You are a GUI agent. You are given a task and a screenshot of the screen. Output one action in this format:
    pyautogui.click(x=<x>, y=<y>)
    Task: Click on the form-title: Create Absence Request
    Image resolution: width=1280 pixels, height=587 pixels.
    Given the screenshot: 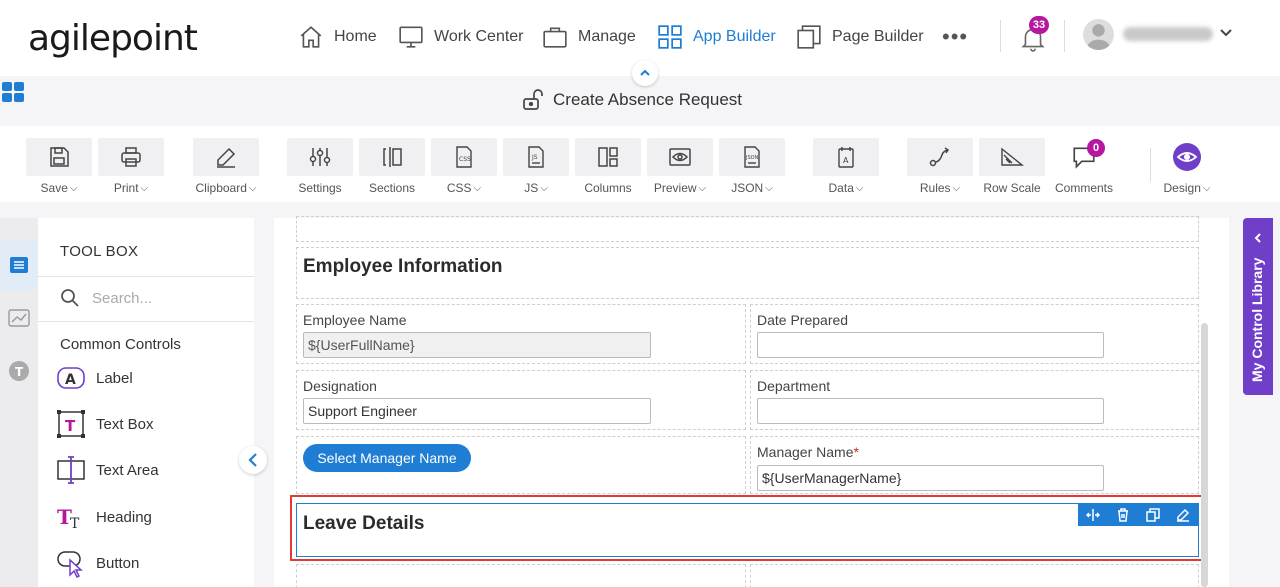 What is the action you would take?
    pyautogui.click(x=631, y=100)
    